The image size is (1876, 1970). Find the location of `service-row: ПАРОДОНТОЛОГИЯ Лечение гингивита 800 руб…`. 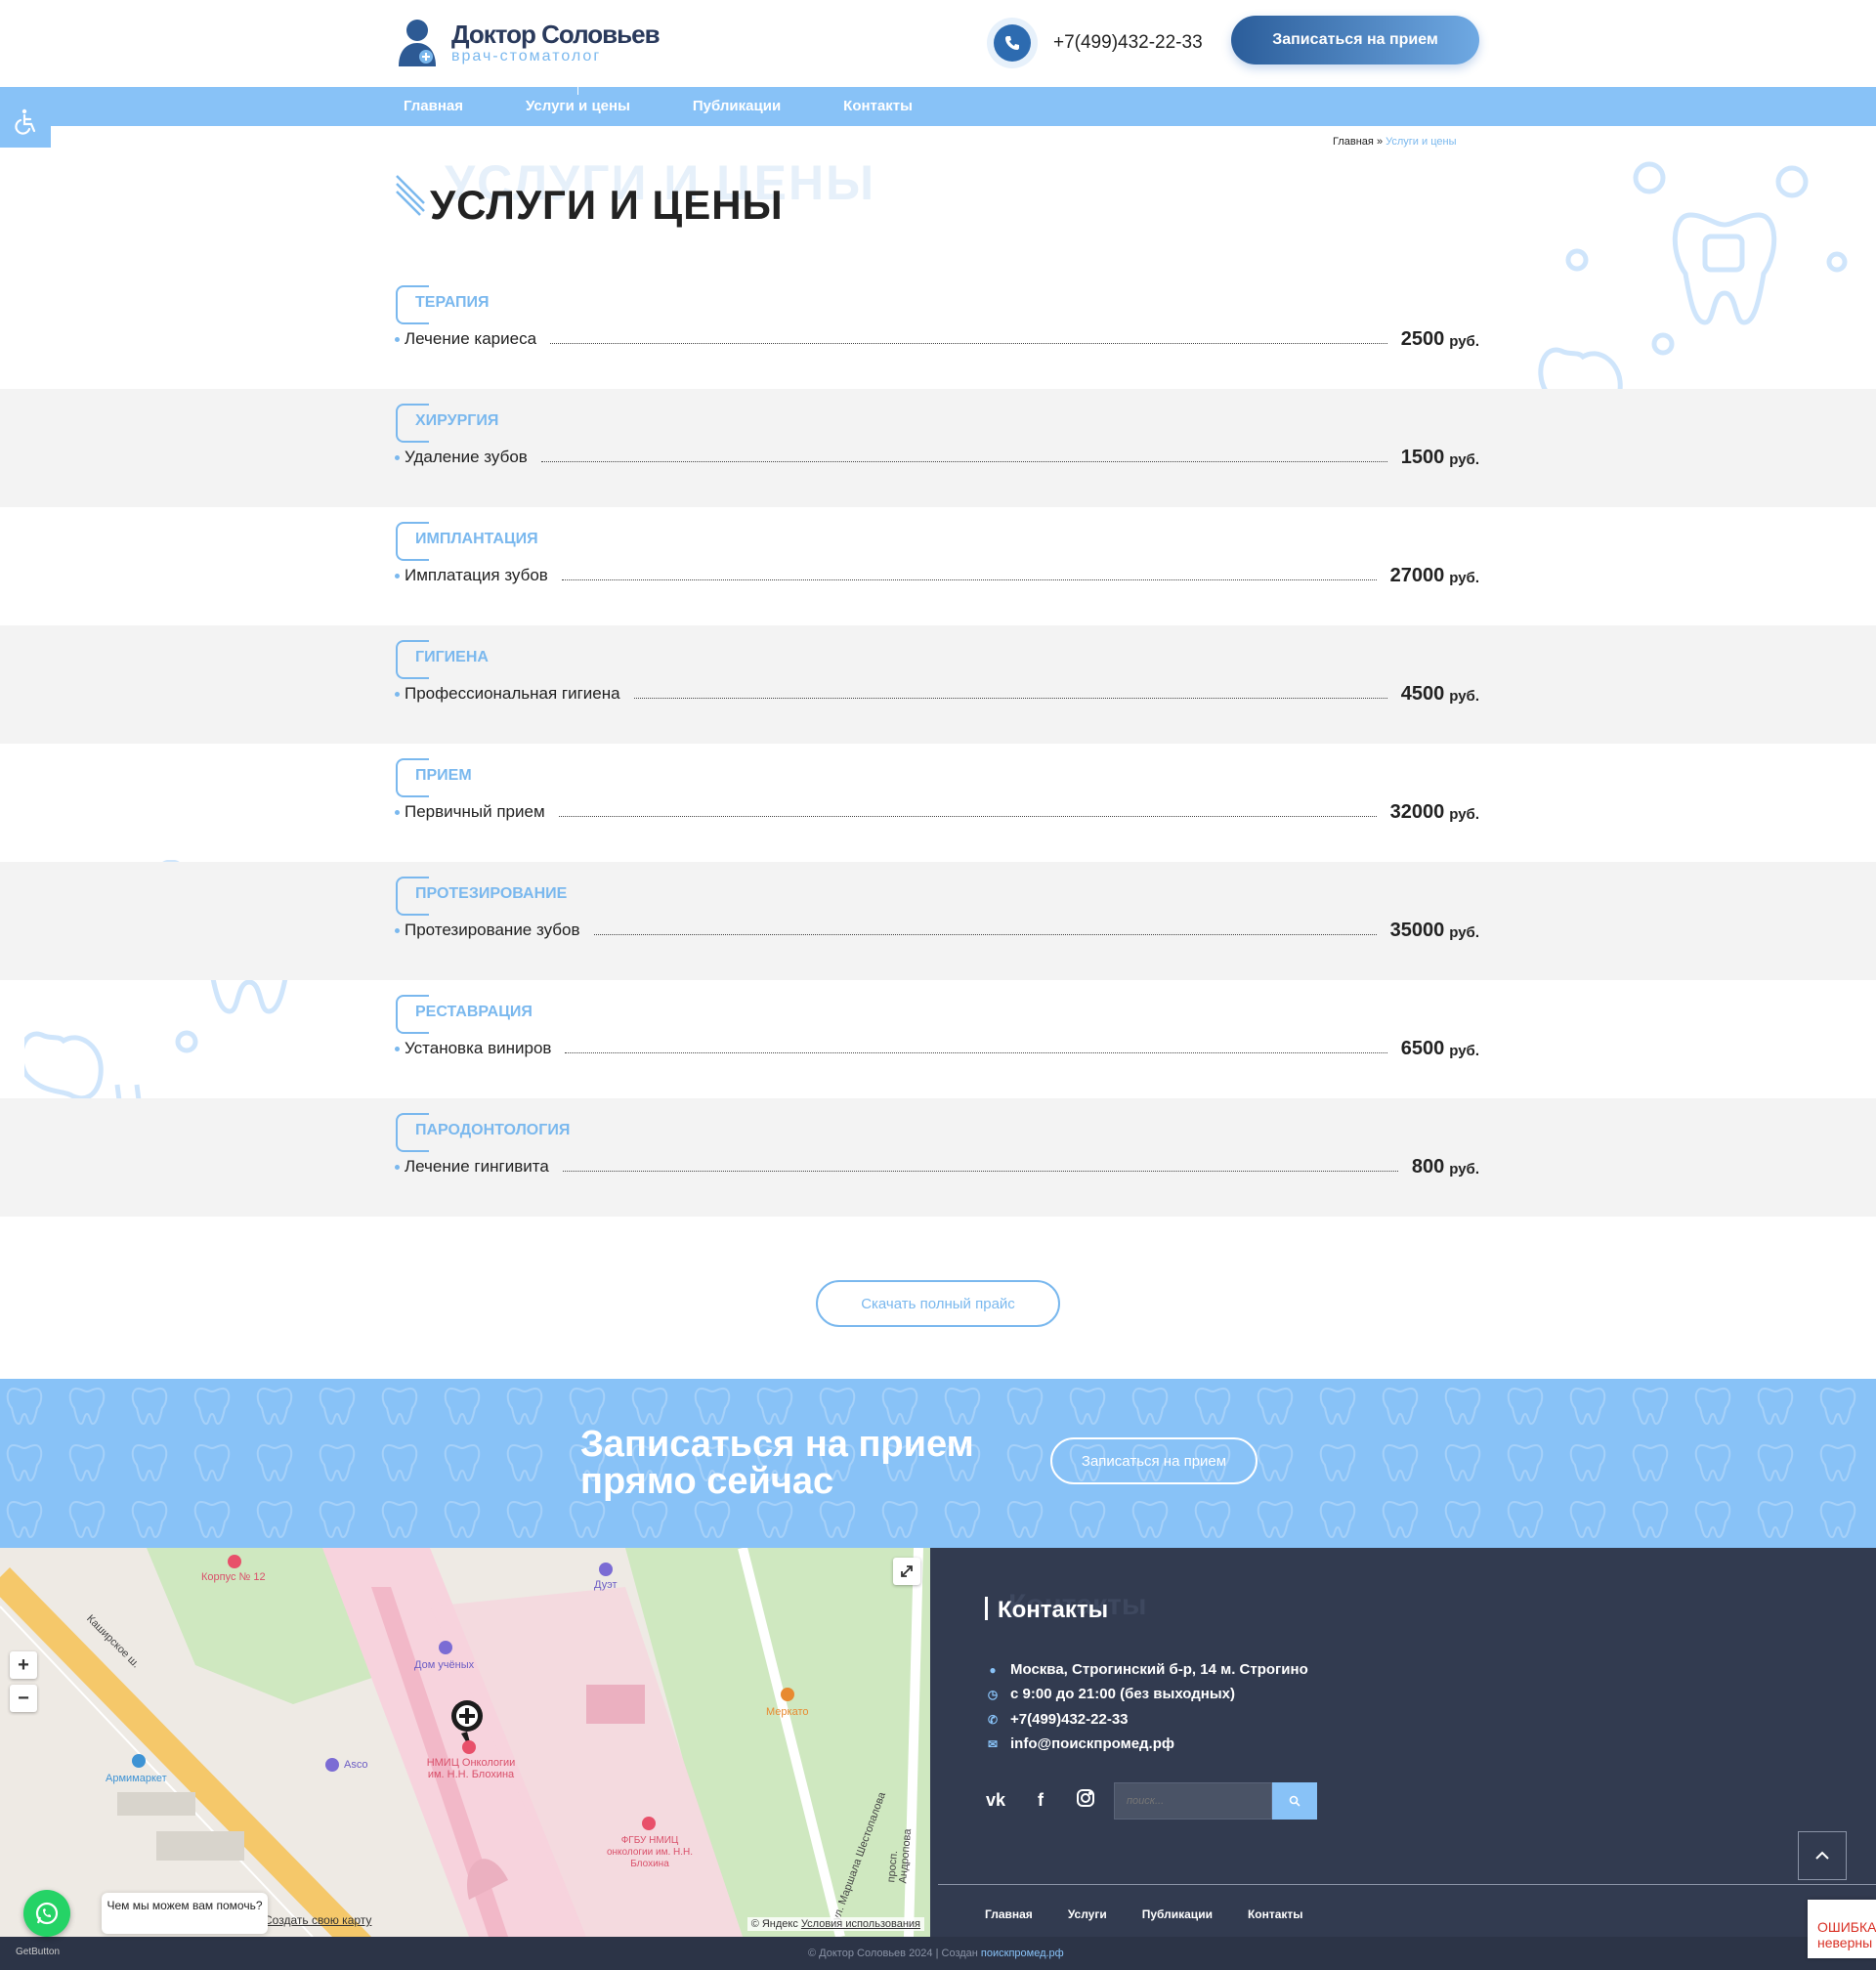

service-row: ПАРОДОНТОЛОГИЯ Лечение гингивита 800 руб… is located at coordinates (938, 1157).